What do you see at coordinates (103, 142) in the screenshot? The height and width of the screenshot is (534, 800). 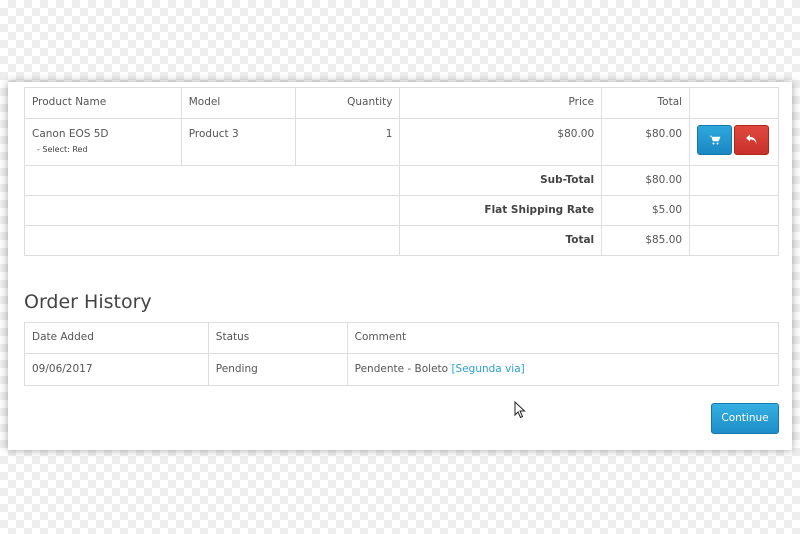 I see `product-cell: Canon EOS 5D - Select: Red` at bounding box center [103, 142].